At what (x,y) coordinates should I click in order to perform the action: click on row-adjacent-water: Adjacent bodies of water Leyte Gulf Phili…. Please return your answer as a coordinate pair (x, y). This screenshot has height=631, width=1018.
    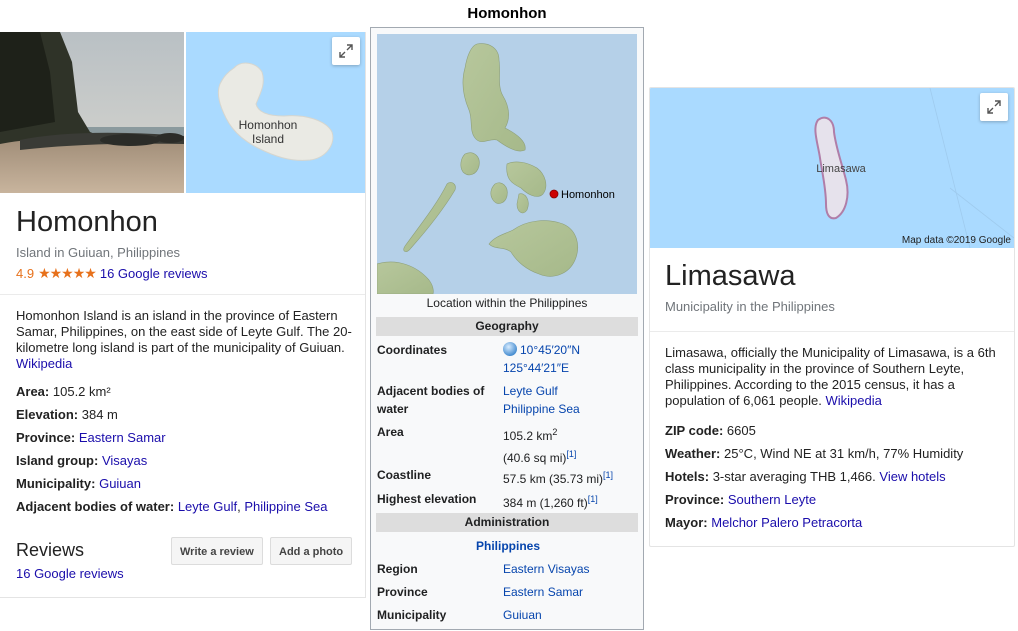
    Looking at the image, I should click on (478, 400).